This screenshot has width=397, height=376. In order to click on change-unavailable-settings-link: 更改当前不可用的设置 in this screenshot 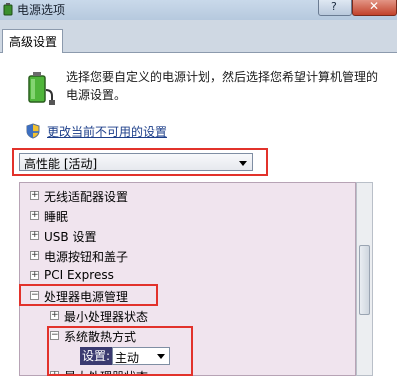, I will do `click(107, 131)`.